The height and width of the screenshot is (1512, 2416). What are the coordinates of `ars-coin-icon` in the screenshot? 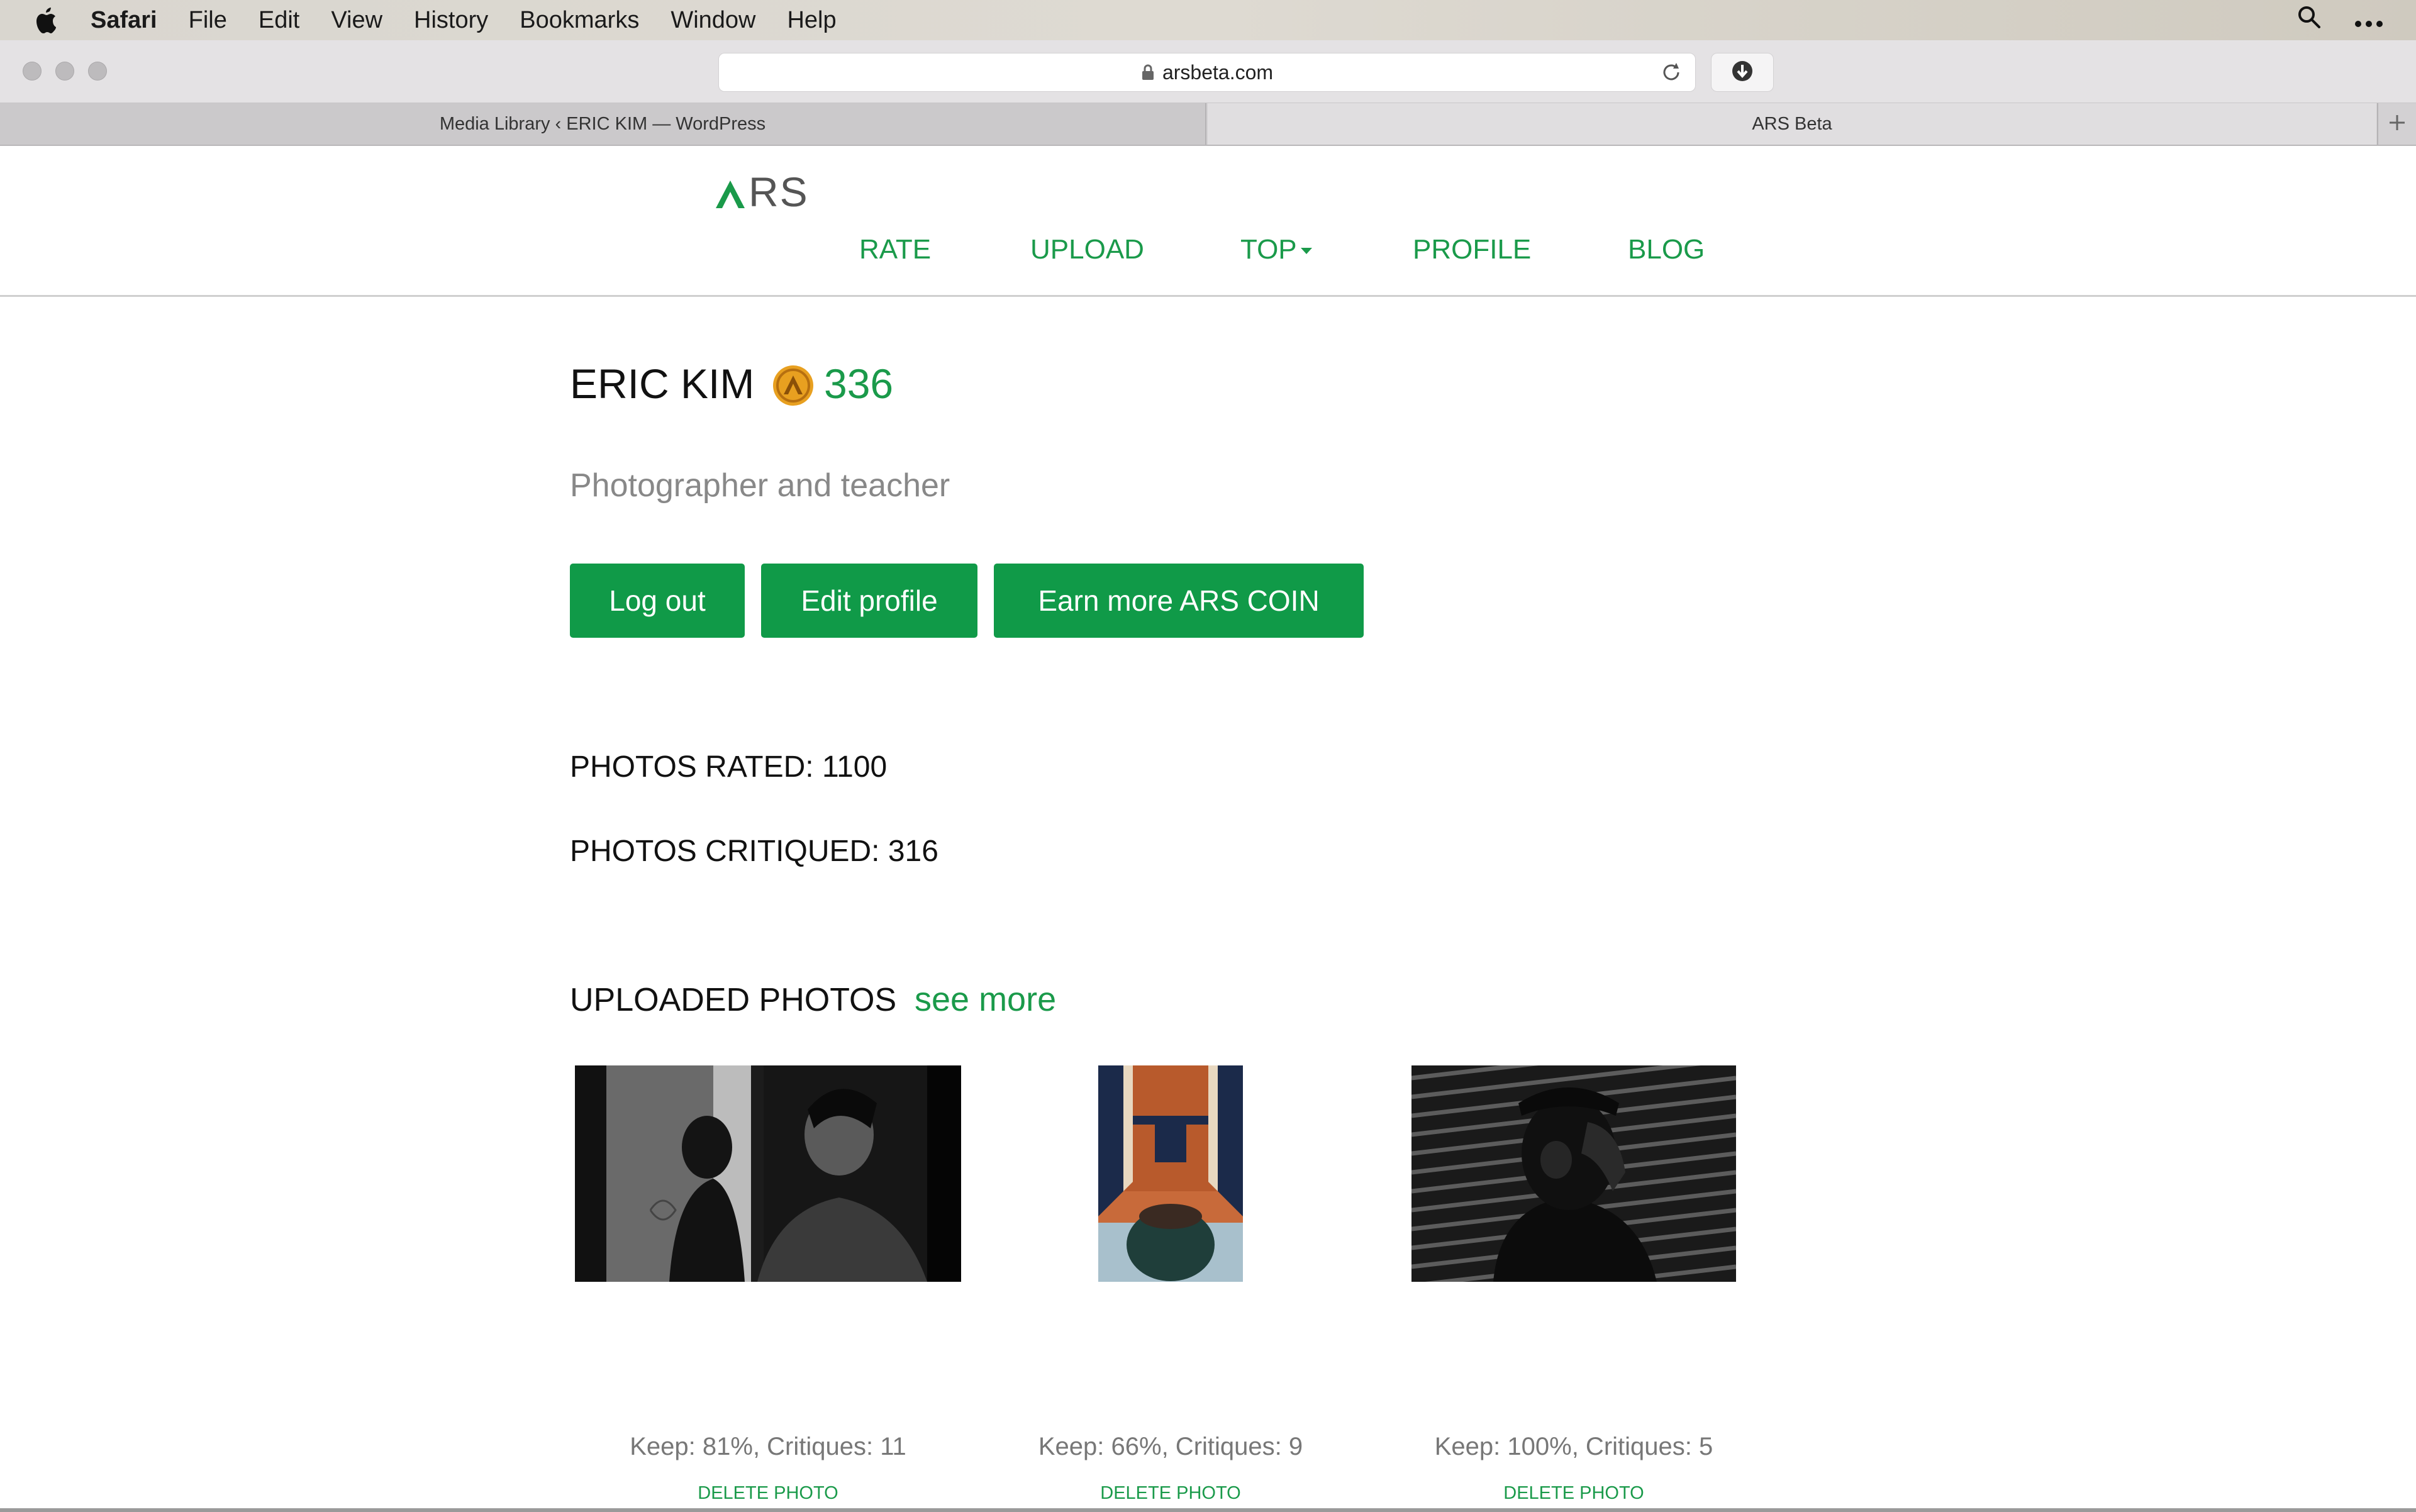 It's located at (793, 386).